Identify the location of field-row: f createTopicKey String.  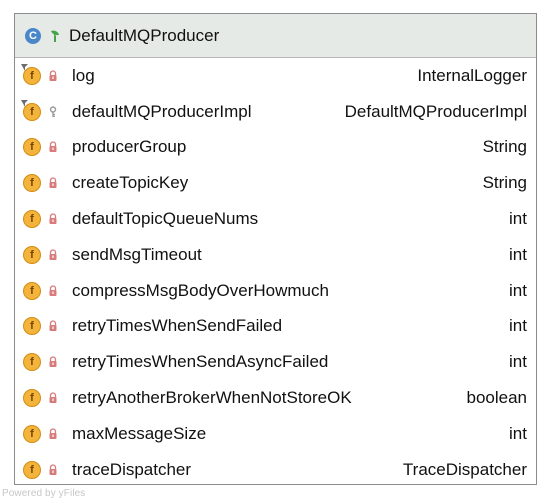
(275, 183).